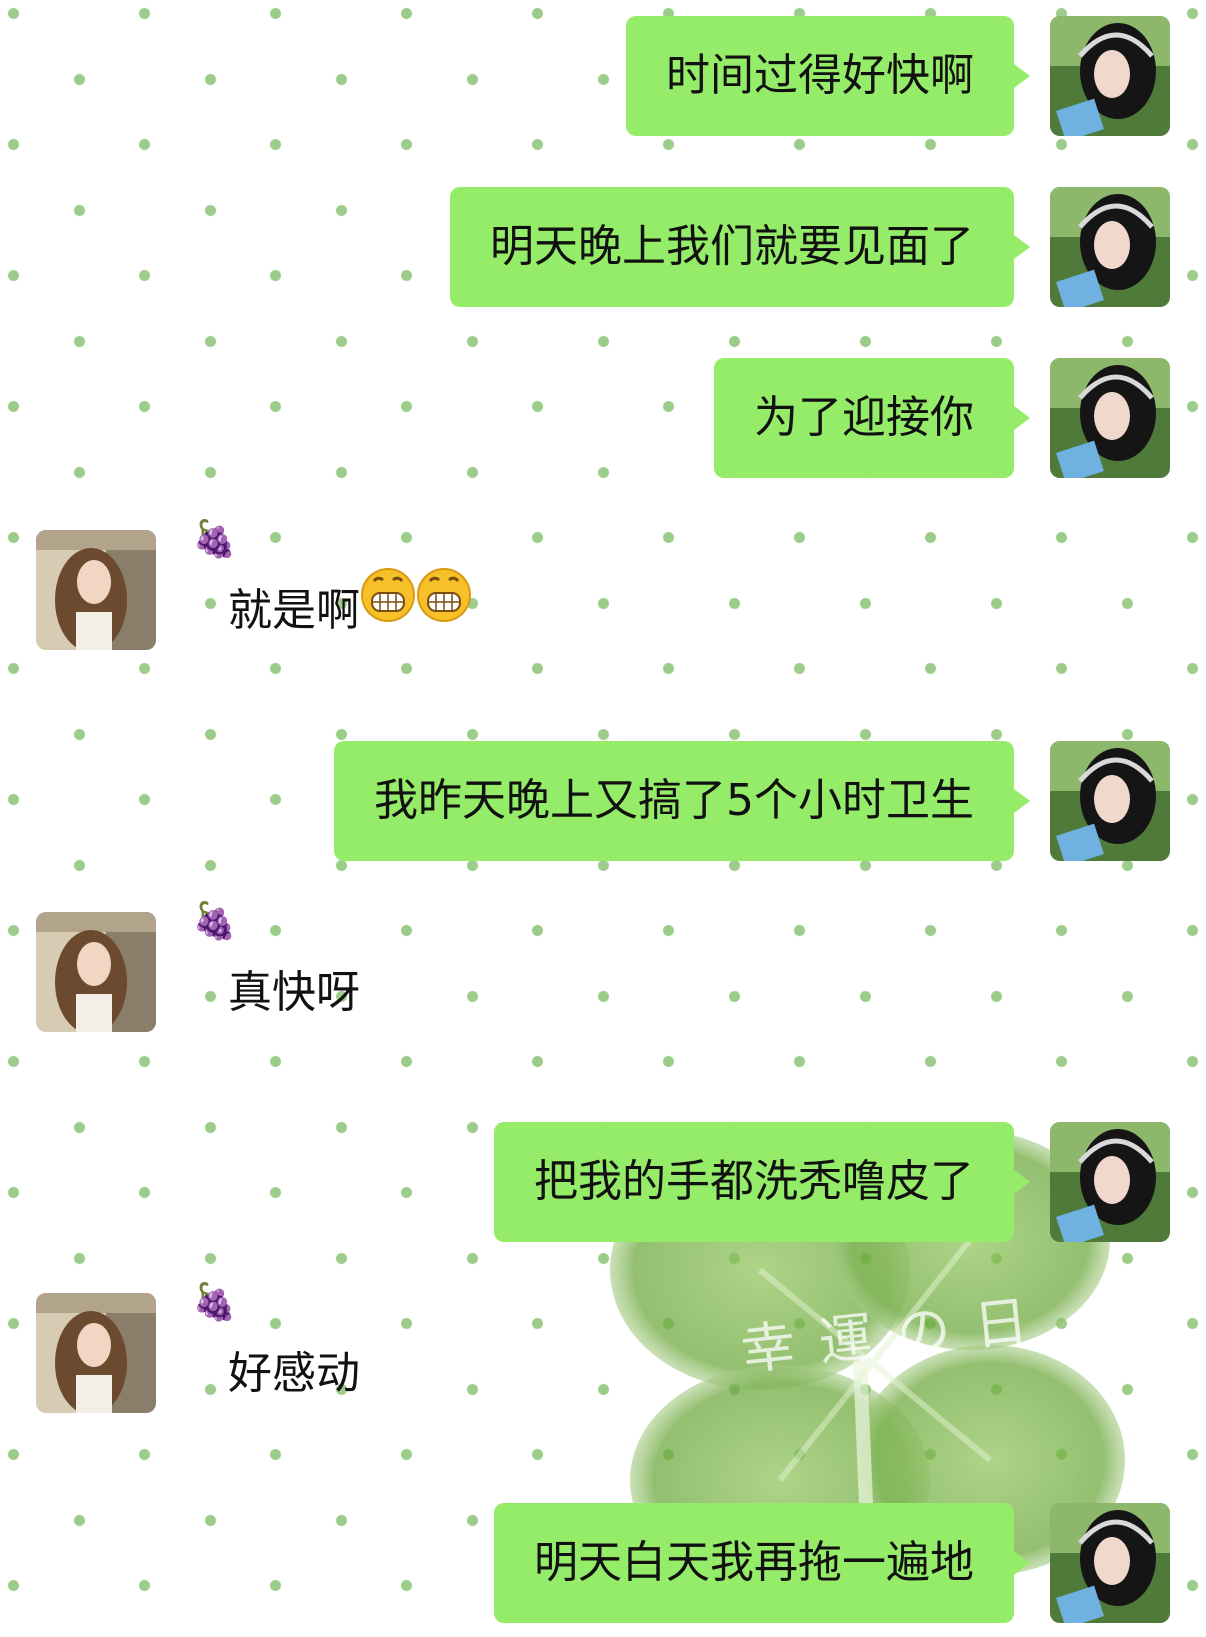  Describe the element at coordinates (828, 76) in the screenshot. I see `message-bubble-sent: 时间过得好快啊` at that location.